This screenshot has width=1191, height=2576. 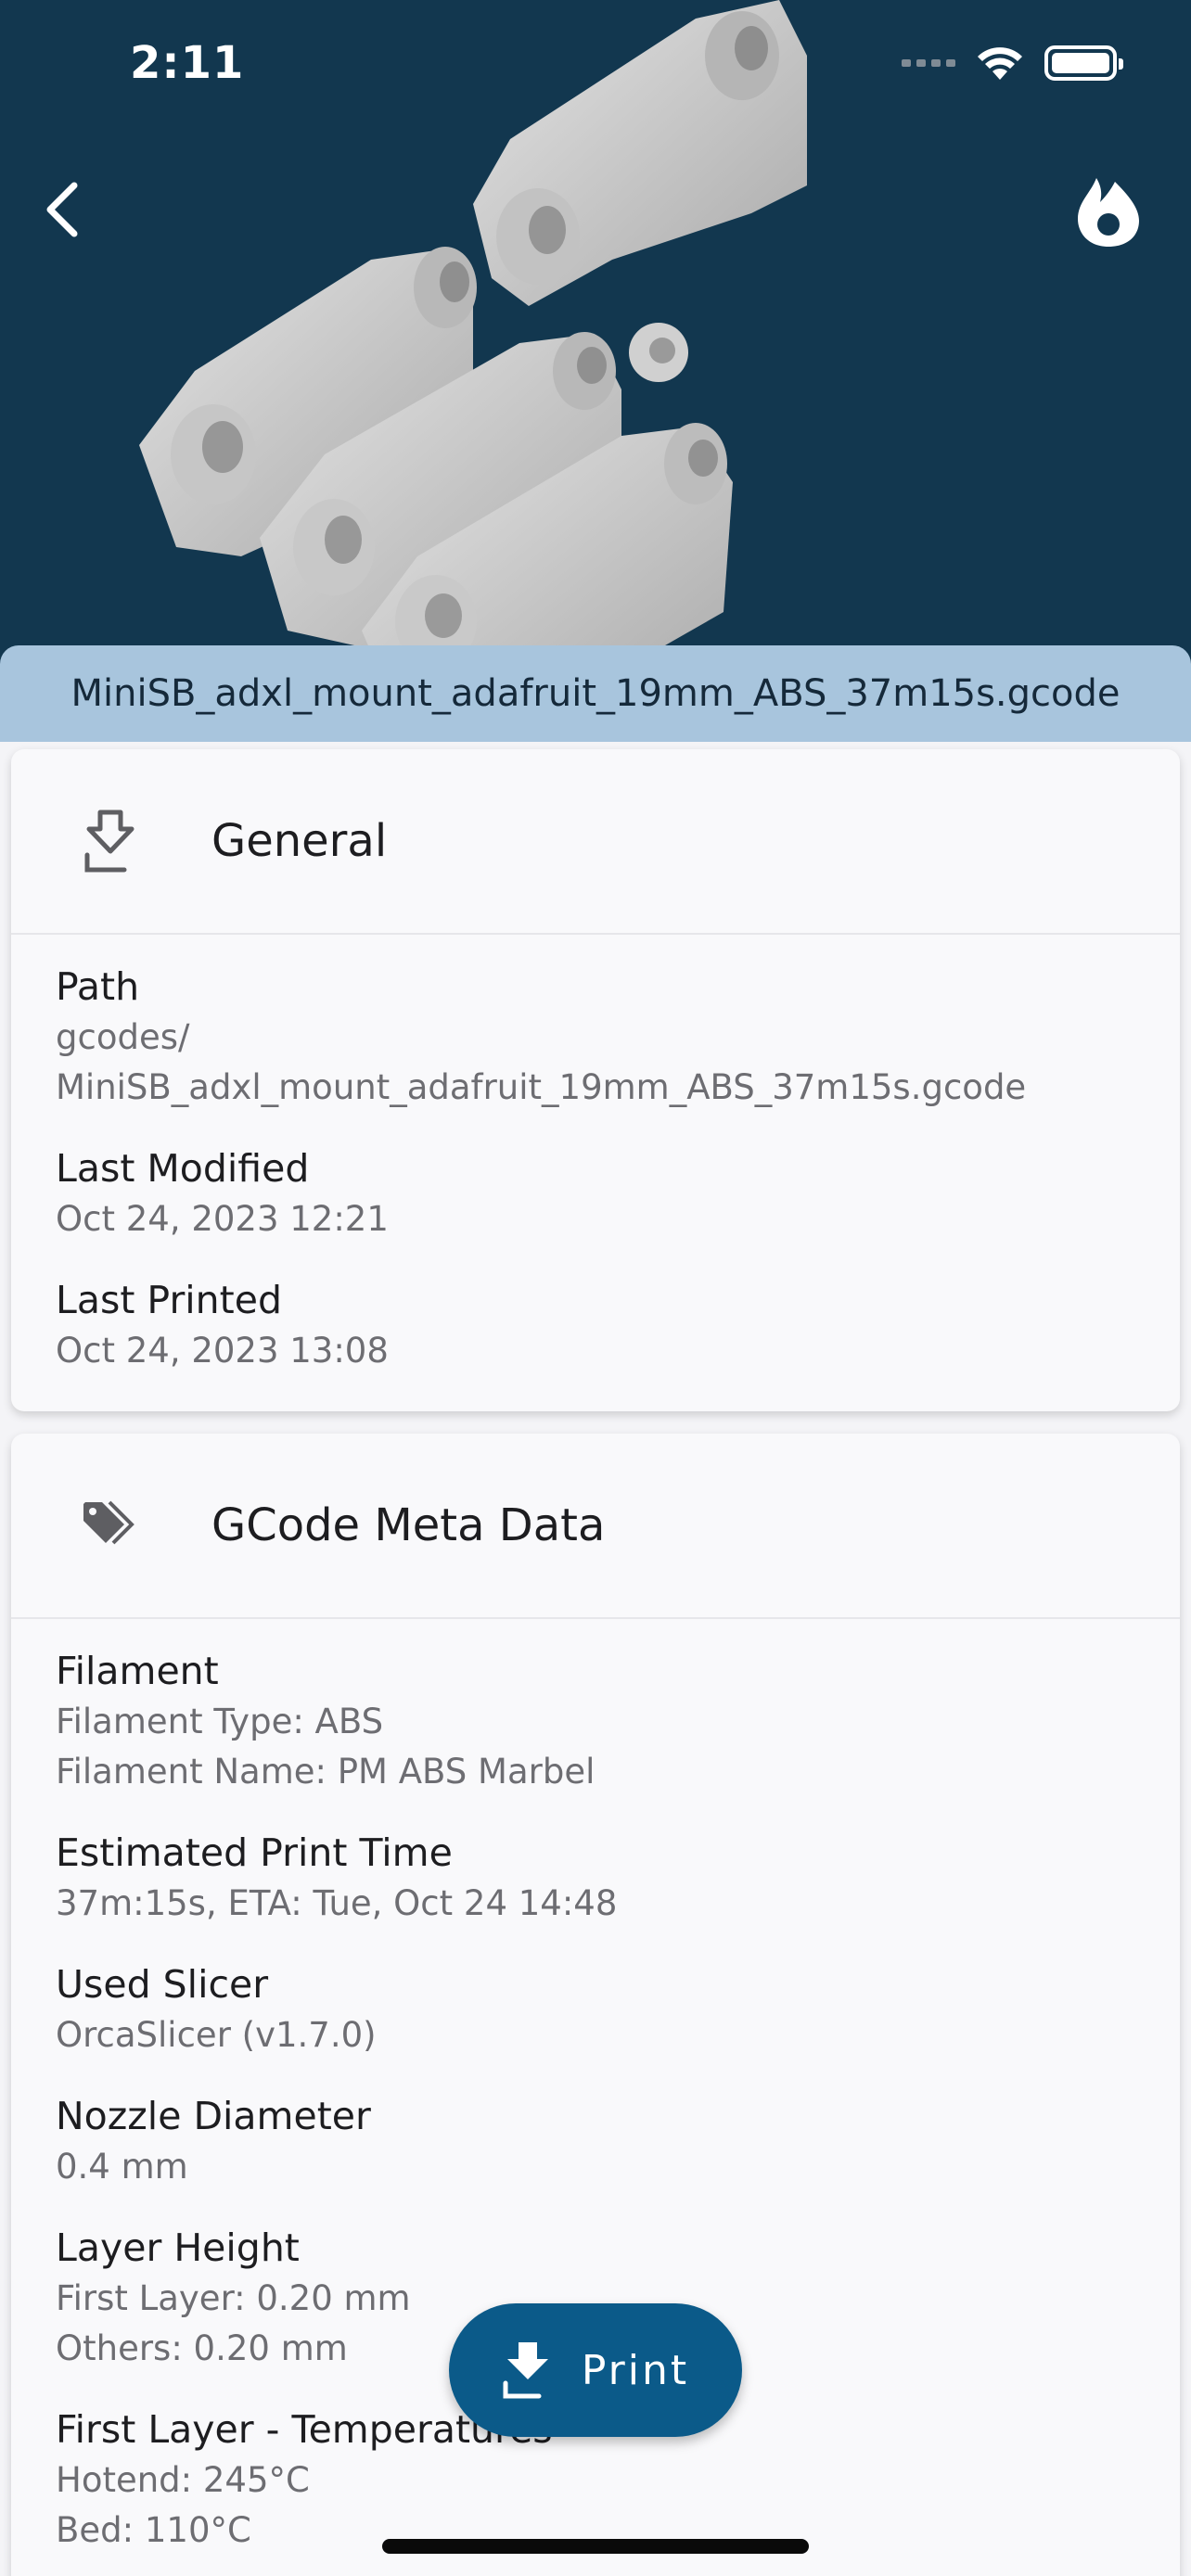 What do you see at coordinates (187, 63) in the screenshot?
I see `status-time: 2:11` at bounding box center [187, 63].